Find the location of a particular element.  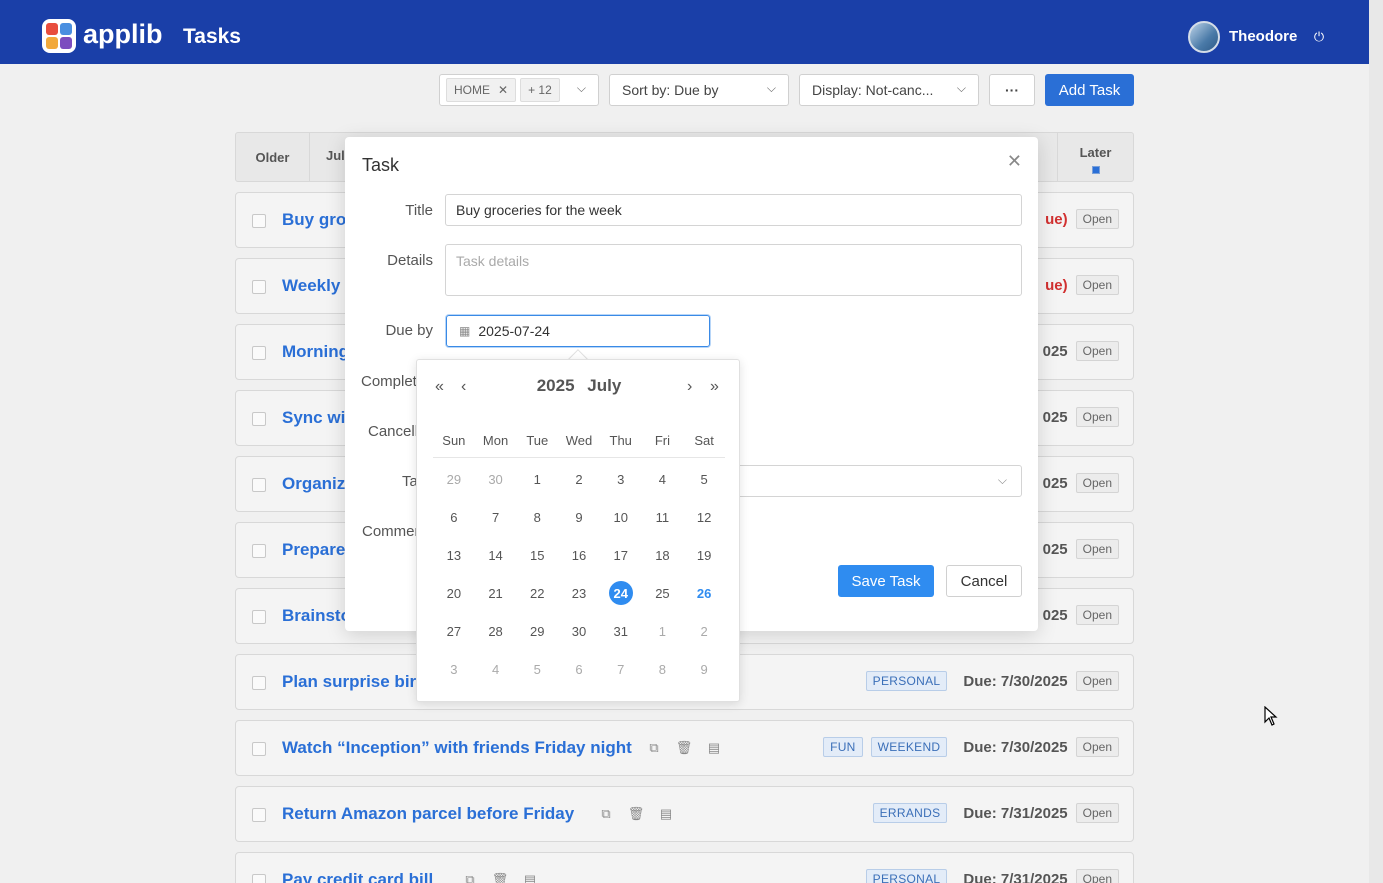

day-cell: 18 is located at coordinates (663, 555).